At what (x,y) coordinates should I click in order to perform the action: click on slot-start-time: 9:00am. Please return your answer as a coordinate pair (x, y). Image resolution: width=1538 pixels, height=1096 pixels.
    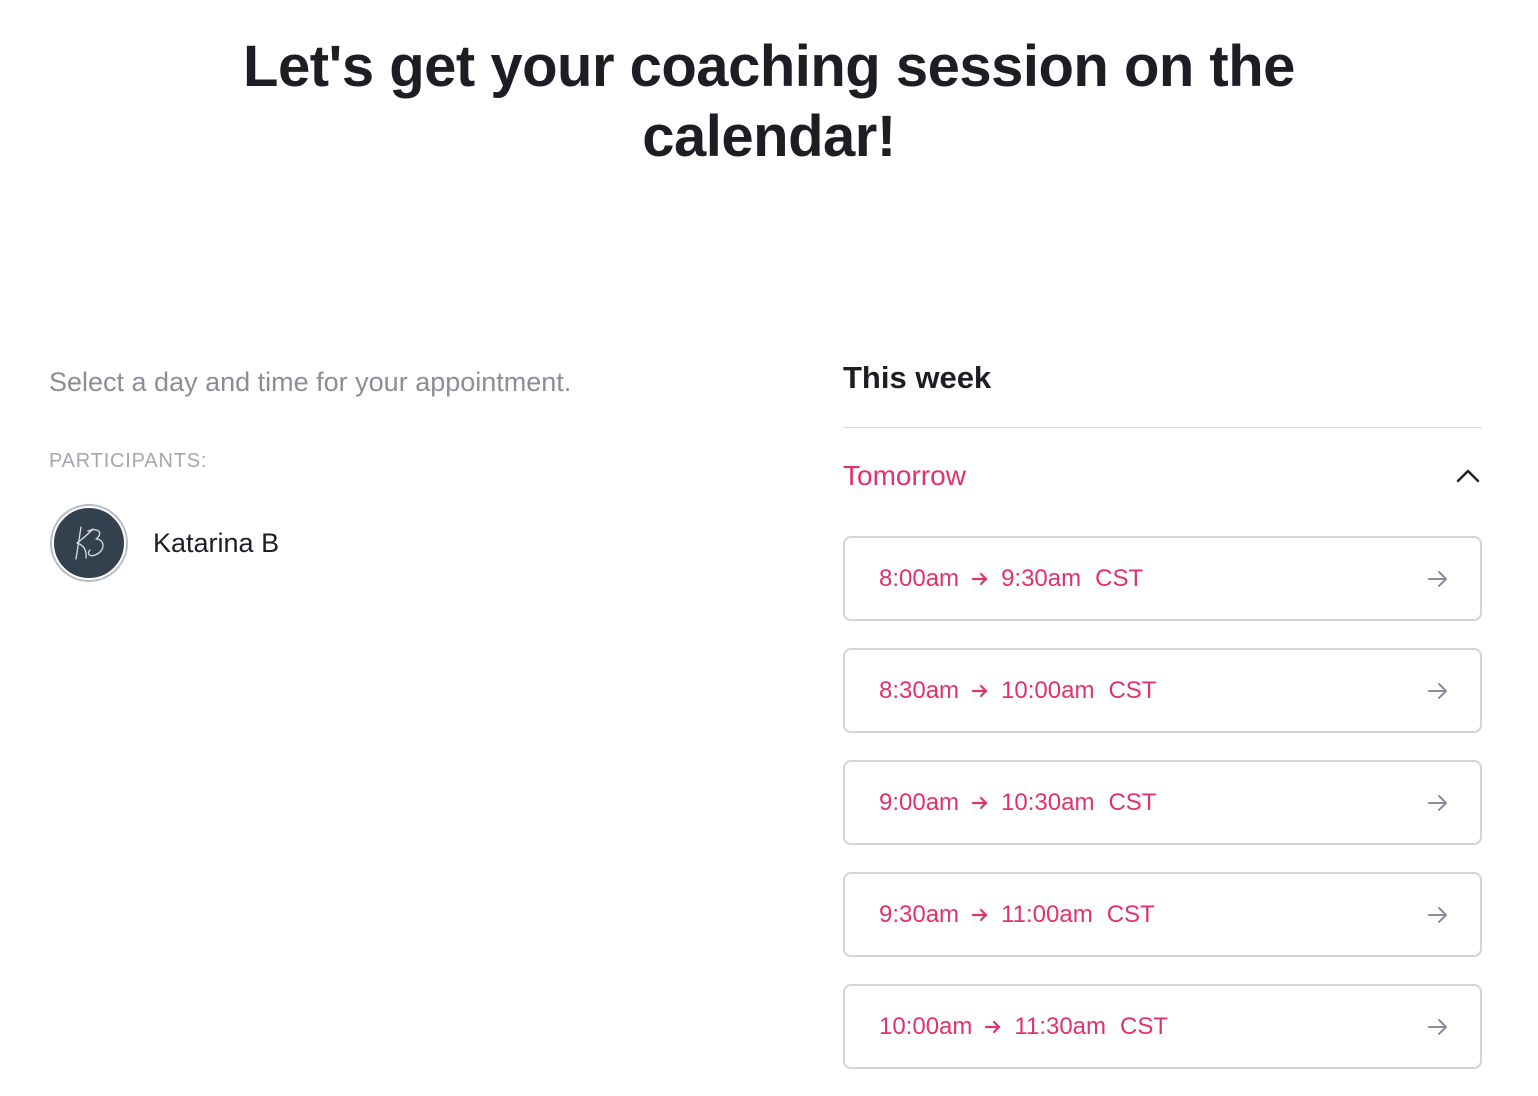
    Looking at the image, I should click on (919, 802).